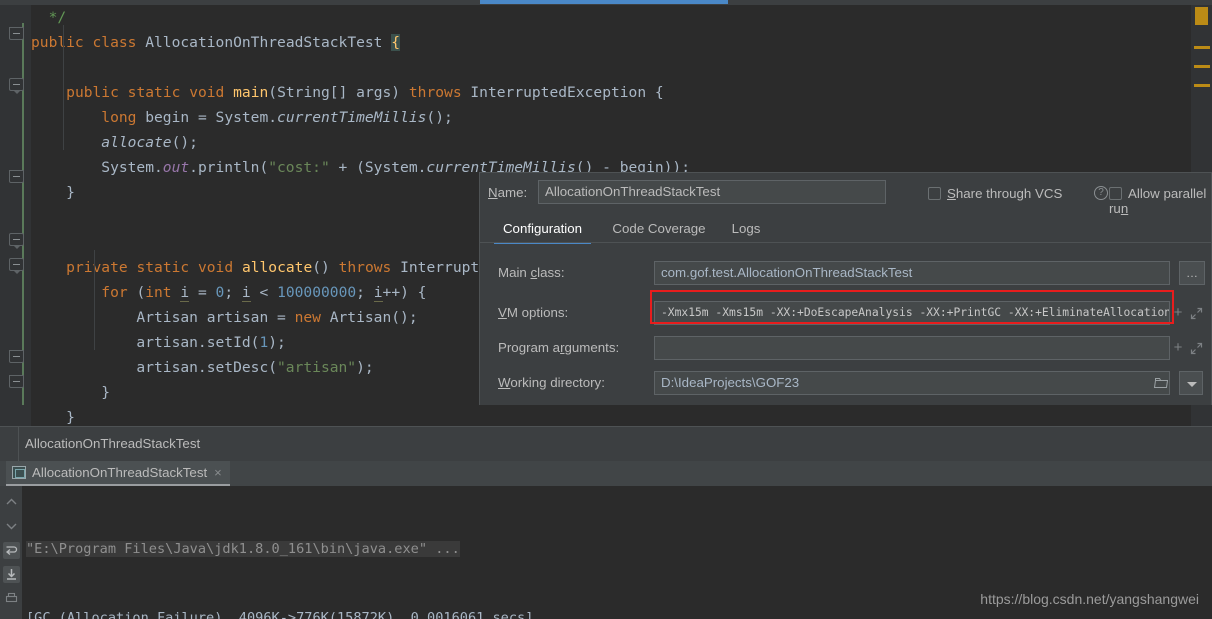  I want to click on allow-parallel-label: Allow parallel run, so click(1158, 201).